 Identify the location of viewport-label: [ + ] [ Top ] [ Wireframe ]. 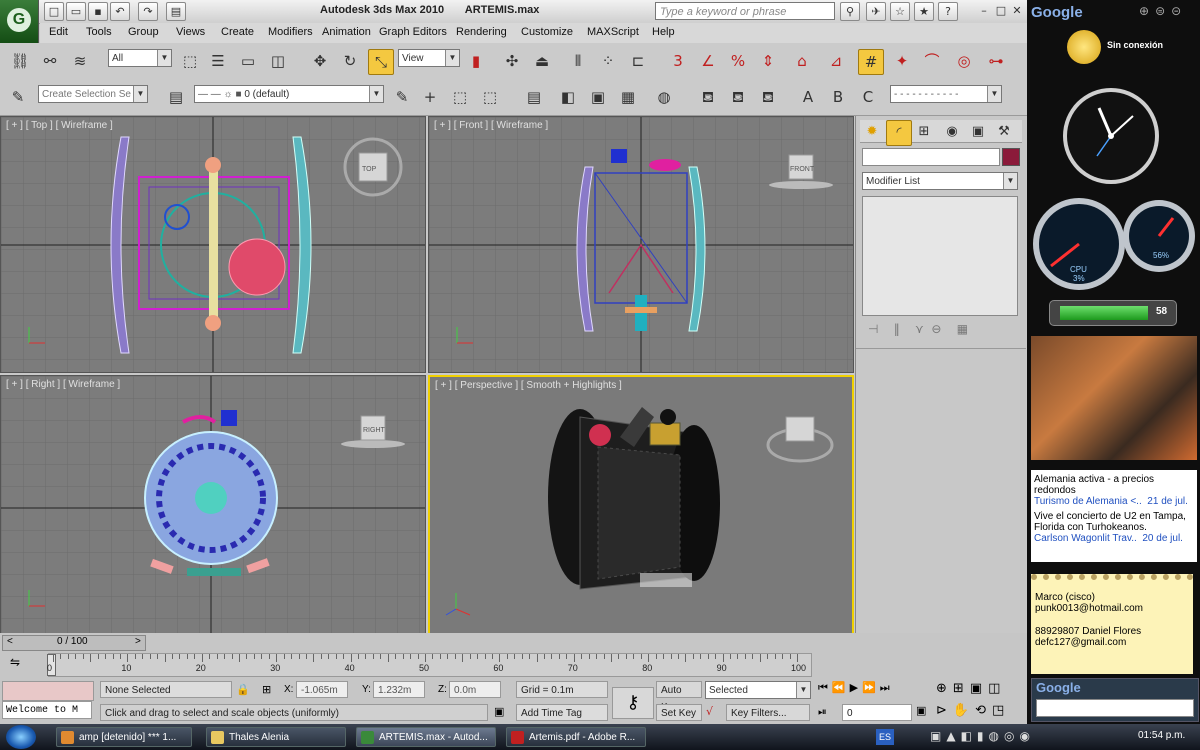
(59, 125).